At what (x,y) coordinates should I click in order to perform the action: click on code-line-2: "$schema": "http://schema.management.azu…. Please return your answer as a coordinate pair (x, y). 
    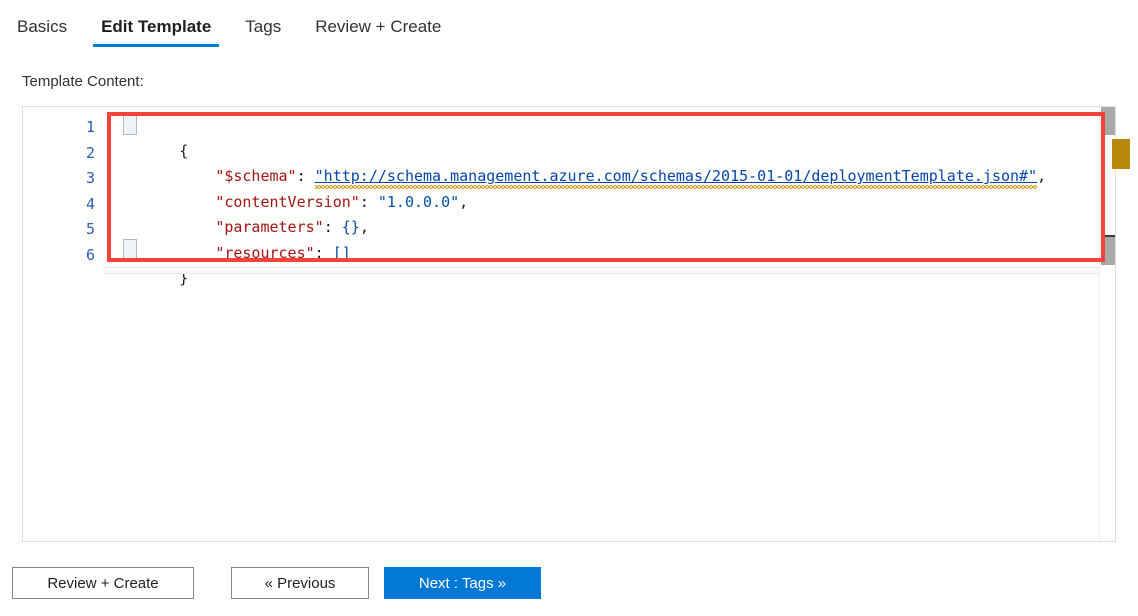
    Looking at the image, I should click on (585, 164).